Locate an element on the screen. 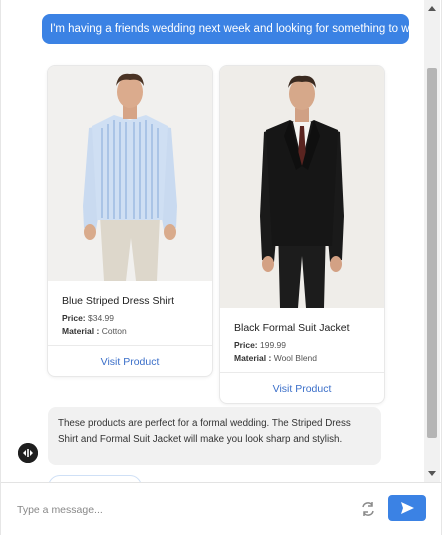  send-icon is located at coordinates (407, 508).